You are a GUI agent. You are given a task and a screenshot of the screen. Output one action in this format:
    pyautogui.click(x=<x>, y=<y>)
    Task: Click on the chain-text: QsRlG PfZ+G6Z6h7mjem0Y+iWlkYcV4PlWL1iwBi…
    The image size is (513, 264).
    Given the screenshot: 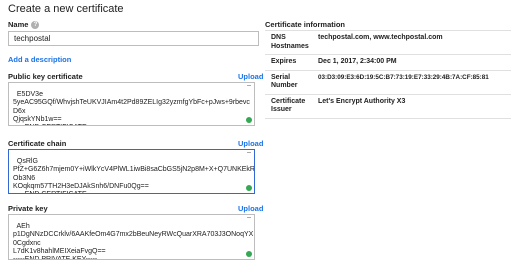 What is the action you would take?
    pyautogui.click(x=134, y=175)
    